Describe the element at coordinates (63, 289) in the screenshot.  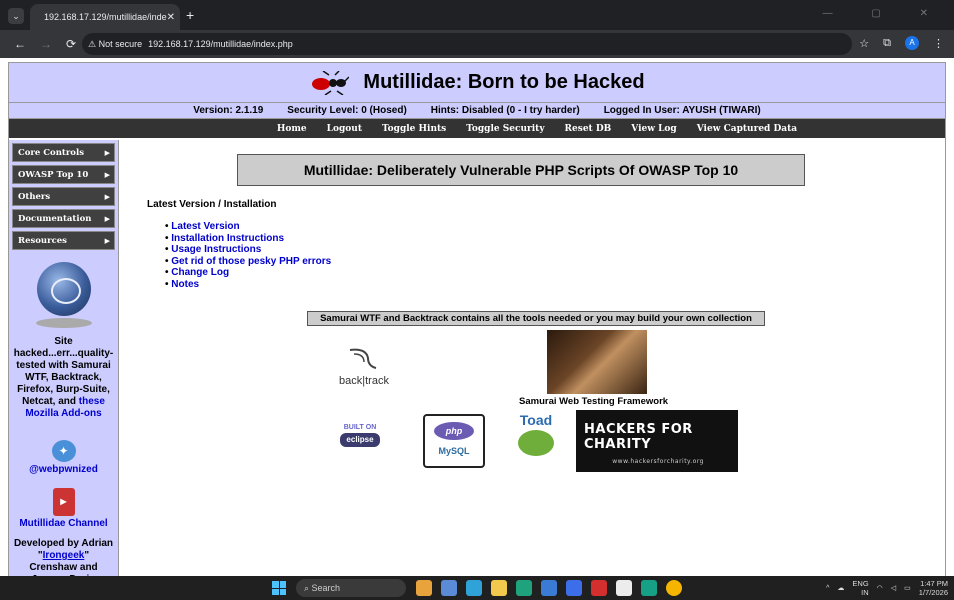
I see `owasp-logo-icon` at that location.